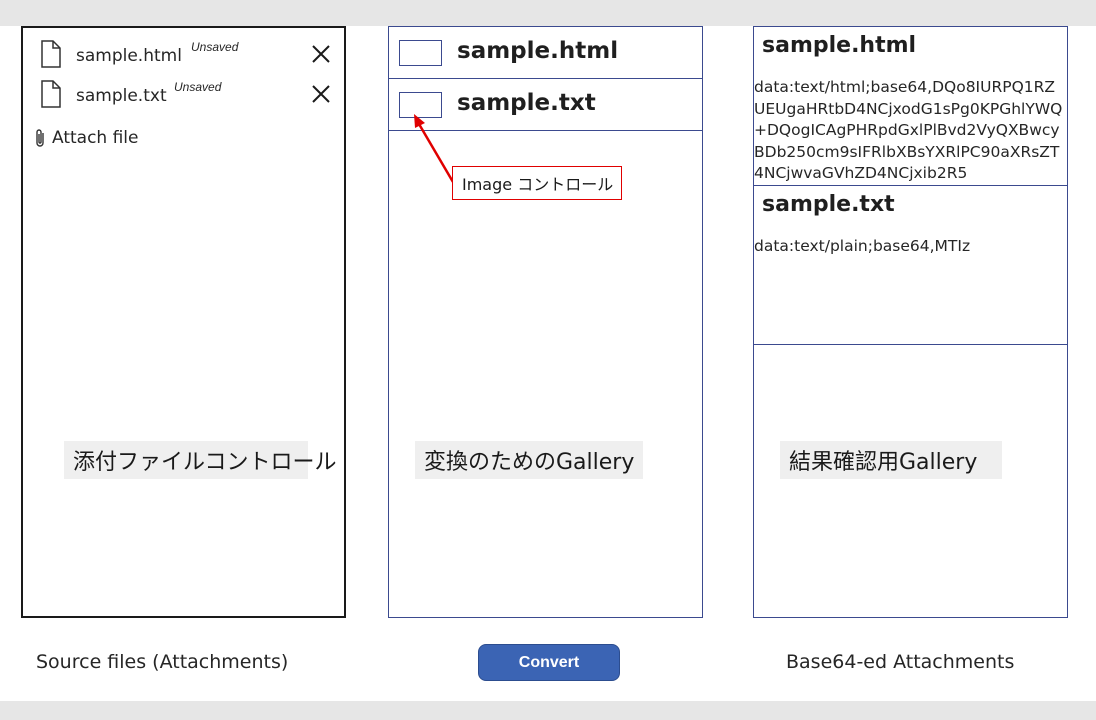 The width and height of the screenshot is (1096, 720). Describe the element at coordinates (548, 13) in the screenshot. I see `top-band` at that location.